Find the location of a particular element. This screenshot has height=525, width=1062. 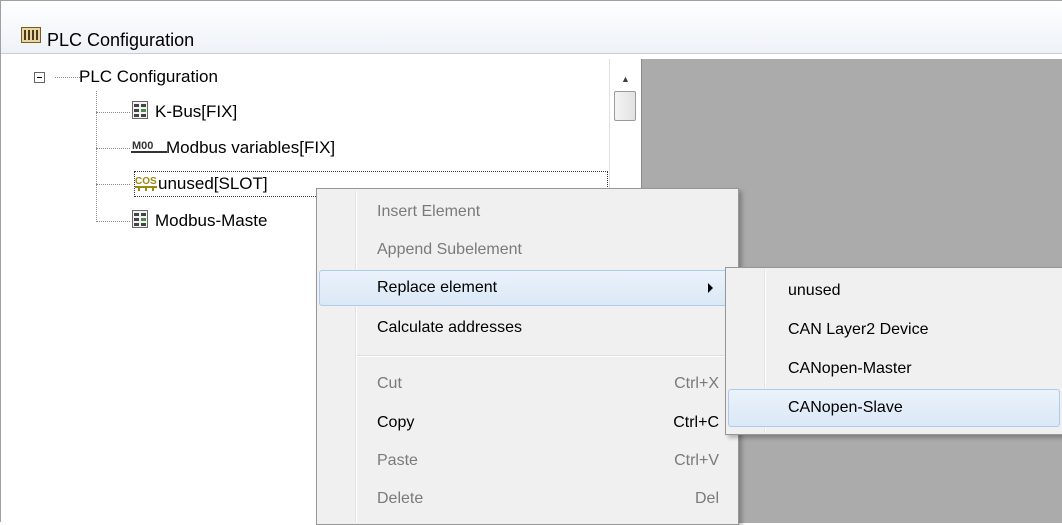

menu-item-delete: Delete Del is located at coordinates (526, 499).